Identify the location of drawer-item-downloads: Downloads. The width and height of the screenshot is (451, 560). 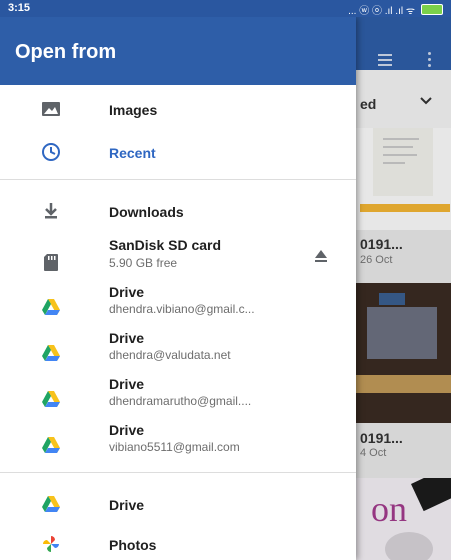
(178, 214).